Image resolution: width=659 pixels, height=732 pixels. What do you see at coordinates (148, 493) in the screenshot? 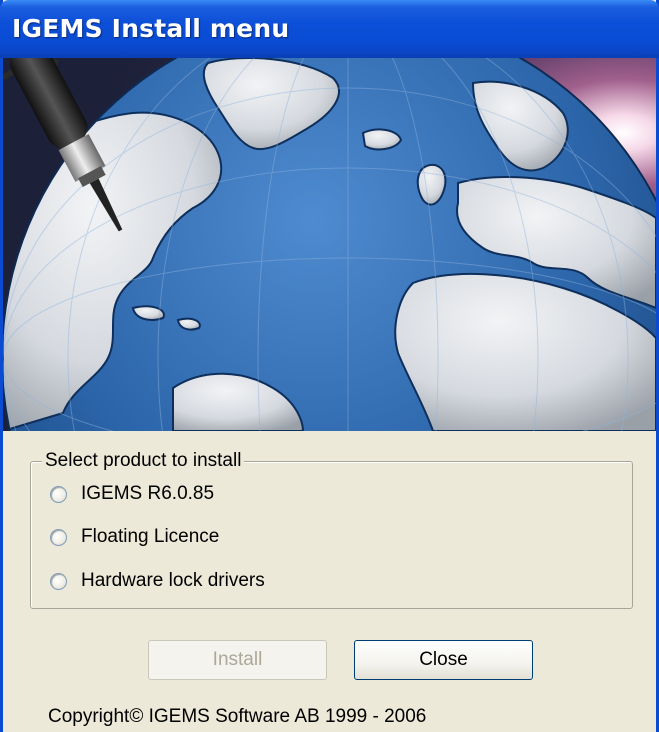
I see `option-igems-label: IGEMS R6.0.85` at bounding box center [148, 493].